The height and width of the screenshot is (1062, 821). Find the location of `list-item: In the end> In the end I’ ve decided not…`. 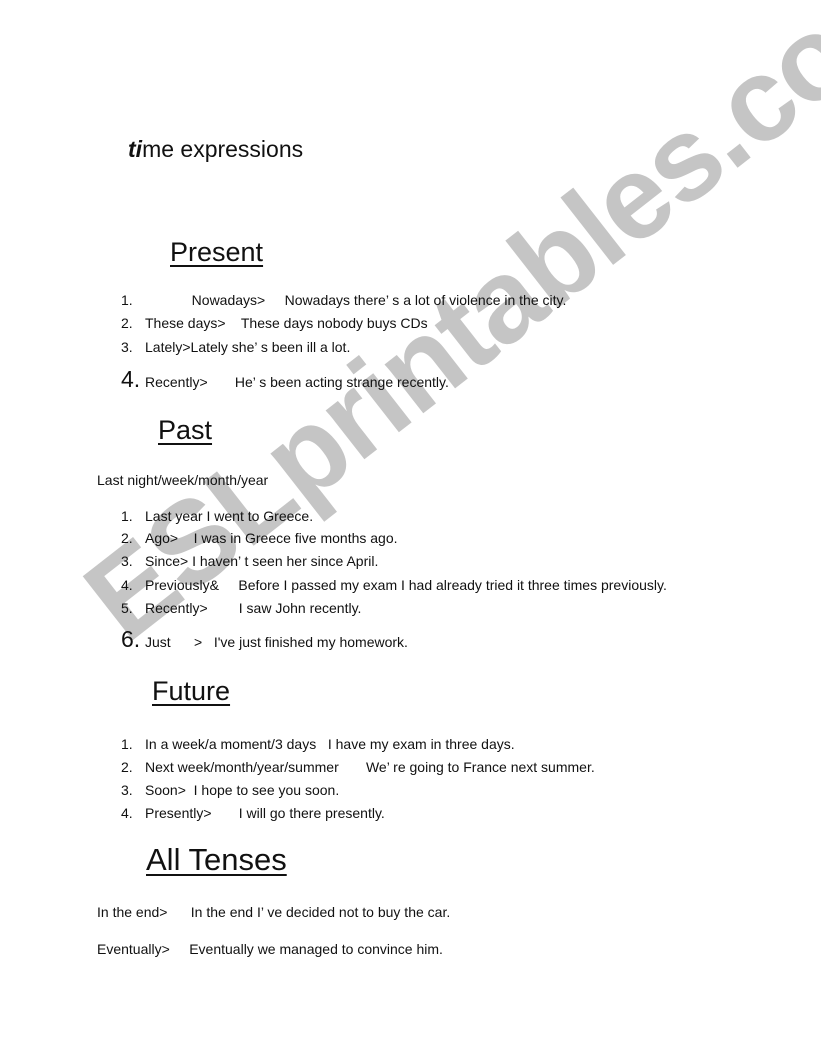

list-item: In the end> In the end I’ ve decided not… is located at coordinates (274, 912).